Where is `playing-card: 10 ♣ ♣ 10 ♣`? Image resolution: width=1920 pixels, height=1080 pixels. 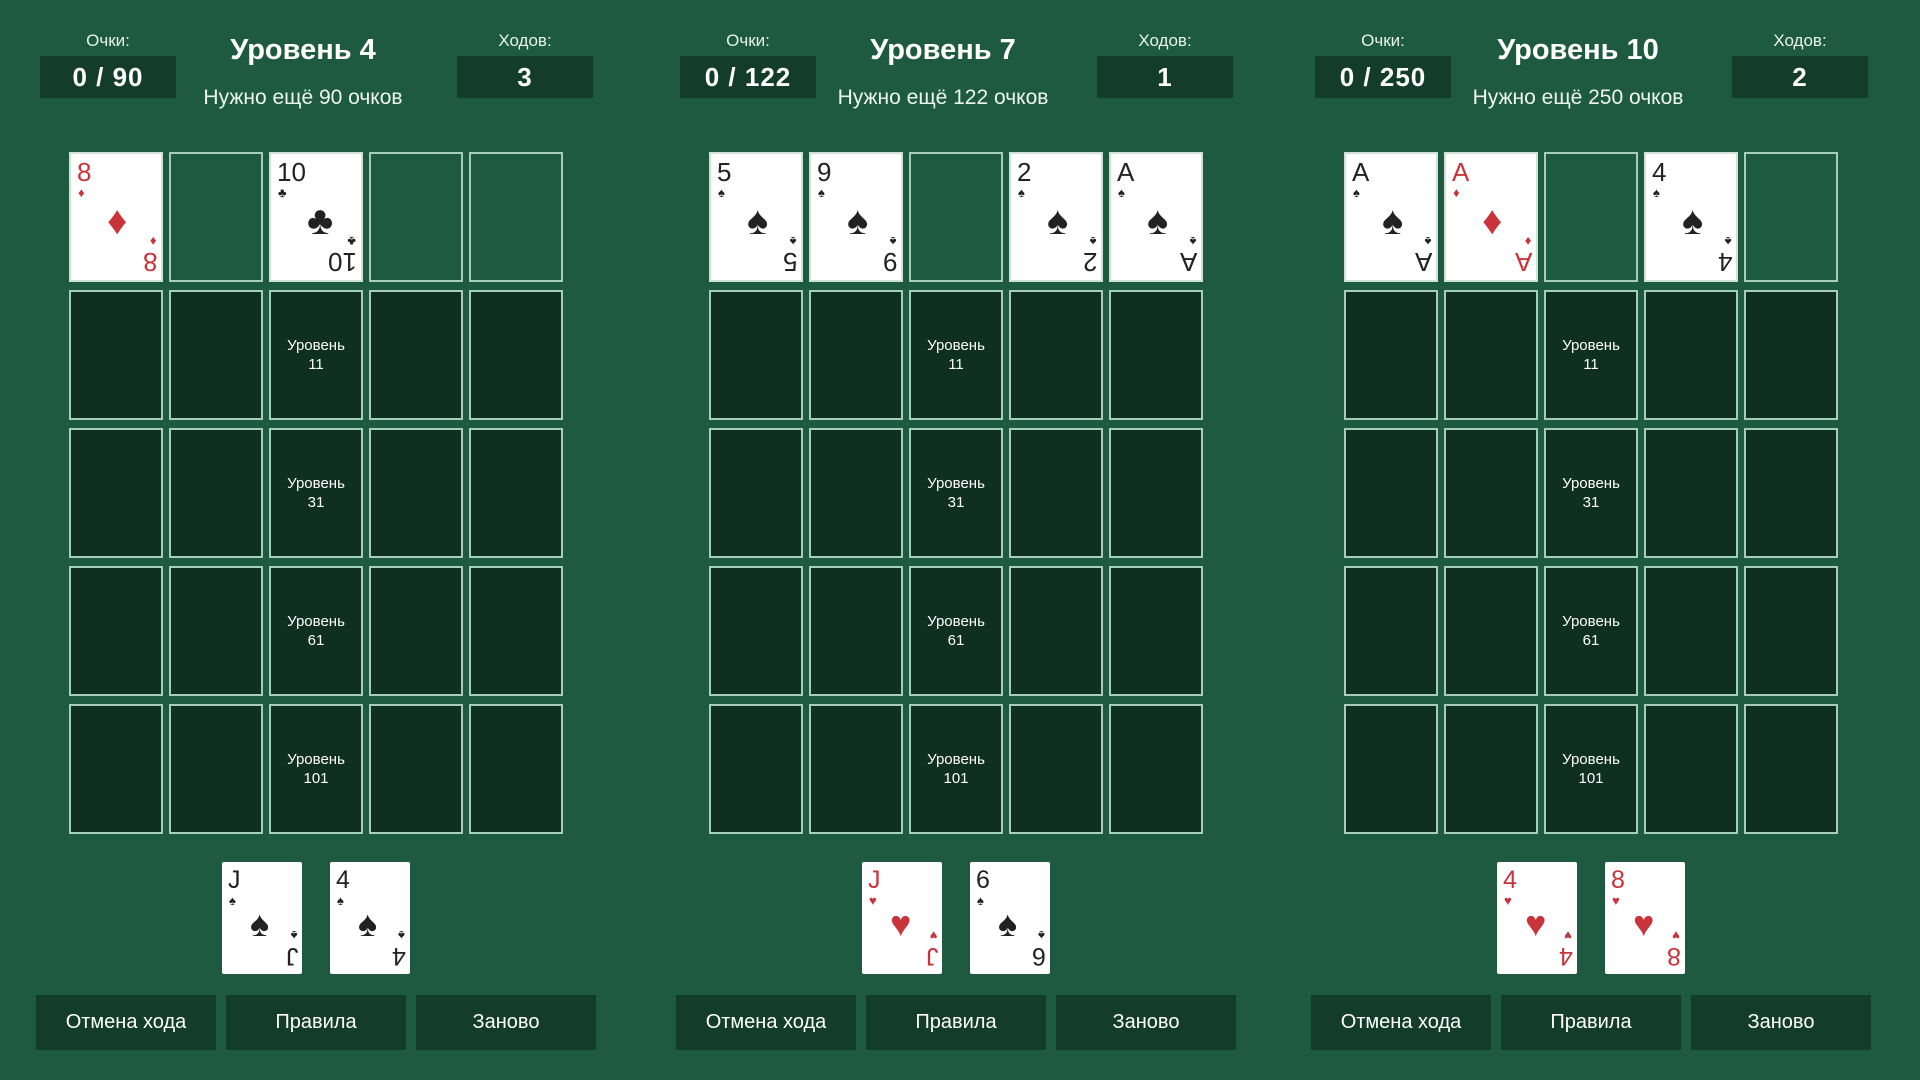
playing-card: 10 ♣ ♣ 10 ♣ is located at coordinates (316, 217).